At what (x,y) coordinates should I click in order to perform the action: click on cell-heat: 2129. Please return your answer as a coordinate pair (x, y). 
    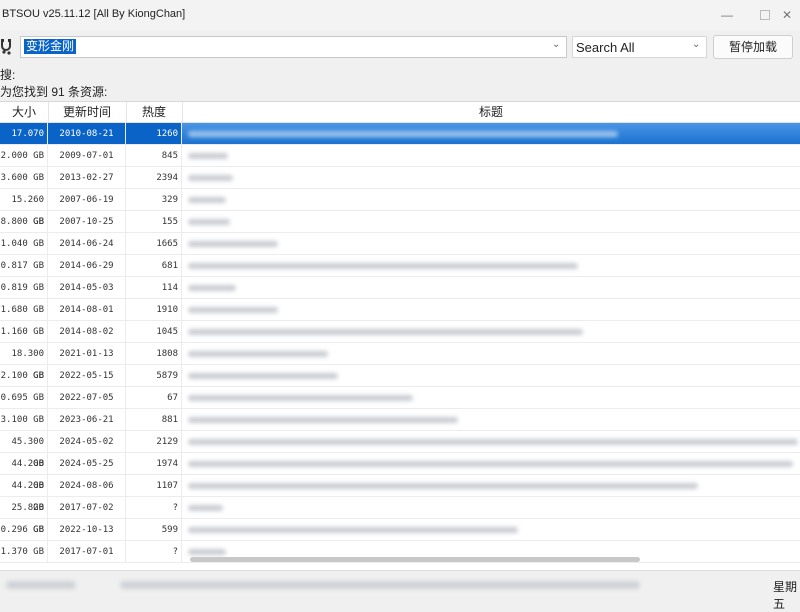
    Looking at the image, I should click on (154, 442).